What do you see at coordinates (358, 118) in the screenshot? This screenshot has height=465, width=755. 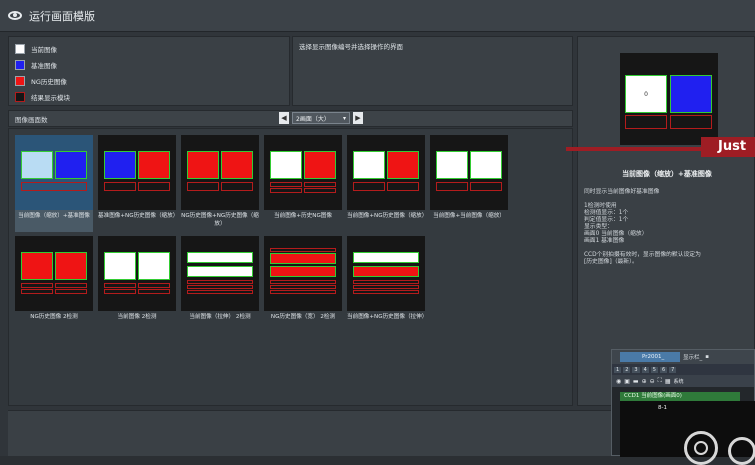 I see `next-button: ▶` at bounding box center [358, 118].